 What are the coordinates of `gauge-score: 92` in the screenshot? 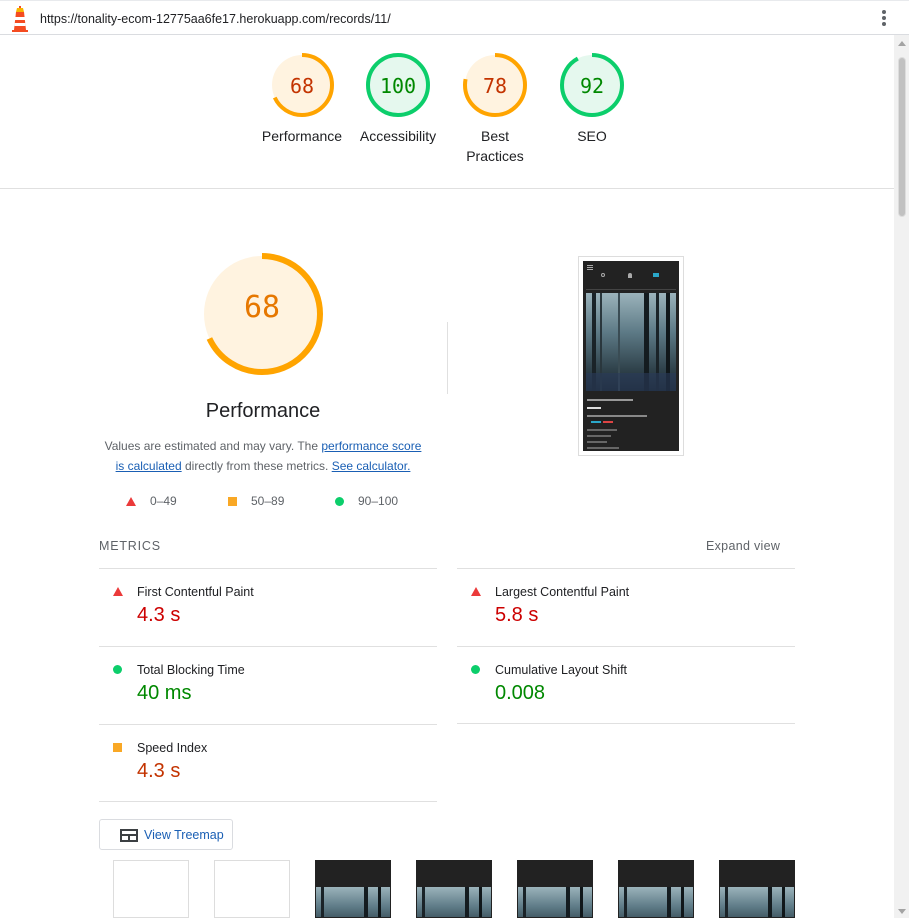 It's located at (592, 86).